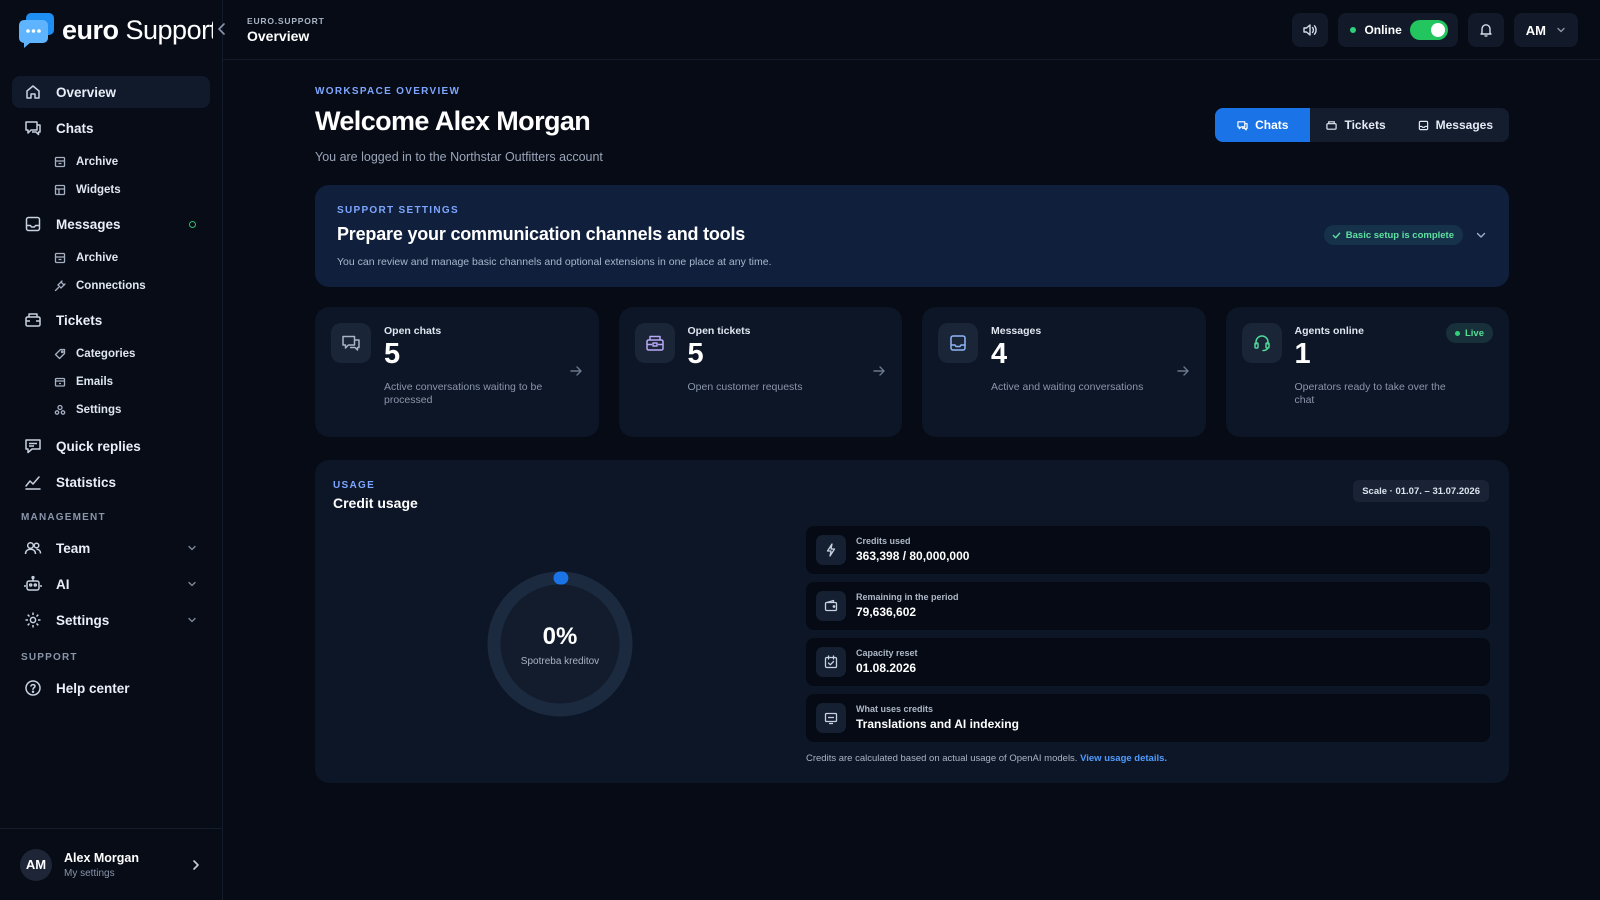 The image size is (1600, 900). What do you see at coordinates (106, 354) in the screenshot?
I see `sidebar-subitem-label: Categories` at bounding box center [106, 354].